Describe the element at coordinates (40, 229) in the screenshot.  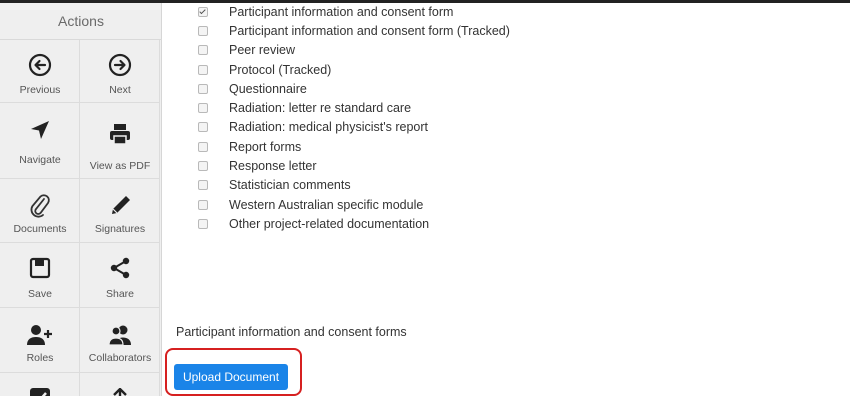
I see `documents-label: Documents` at that location.